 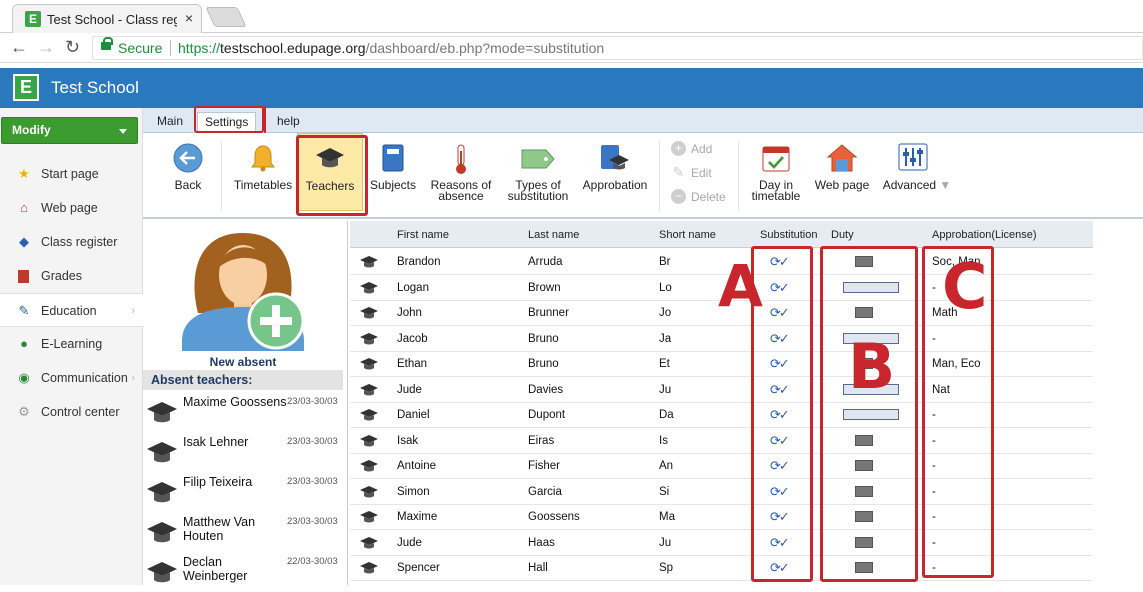 What do you see at coordinates (541, 440) in the screenshot?
I see `cell-last-name: Eiras` at bounding box center [541, 440].